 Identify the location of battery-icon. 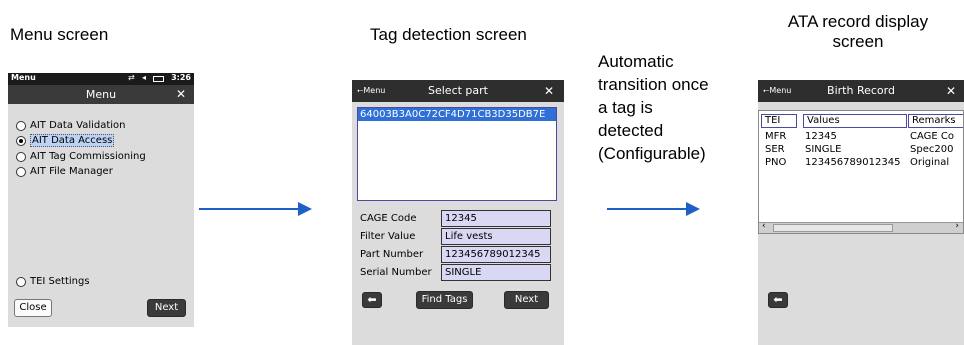
(158, 79).